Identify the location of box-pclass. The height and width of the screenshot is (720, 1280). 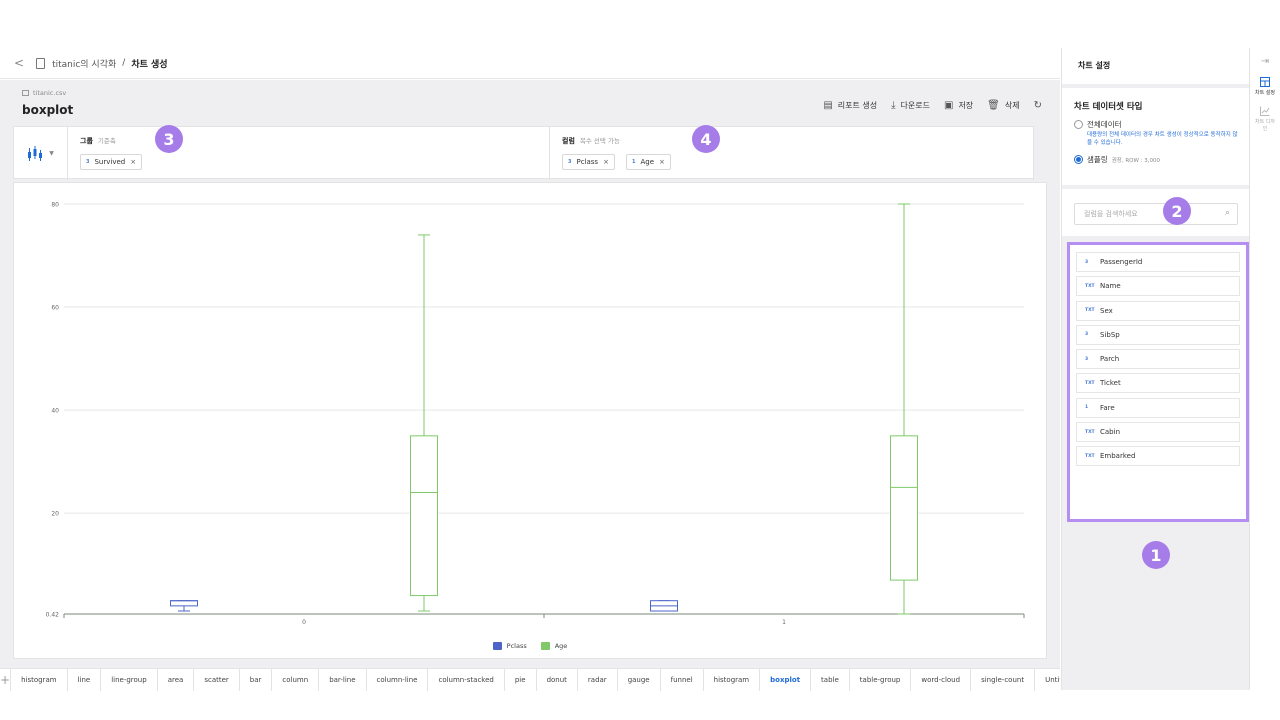
(184, 603).